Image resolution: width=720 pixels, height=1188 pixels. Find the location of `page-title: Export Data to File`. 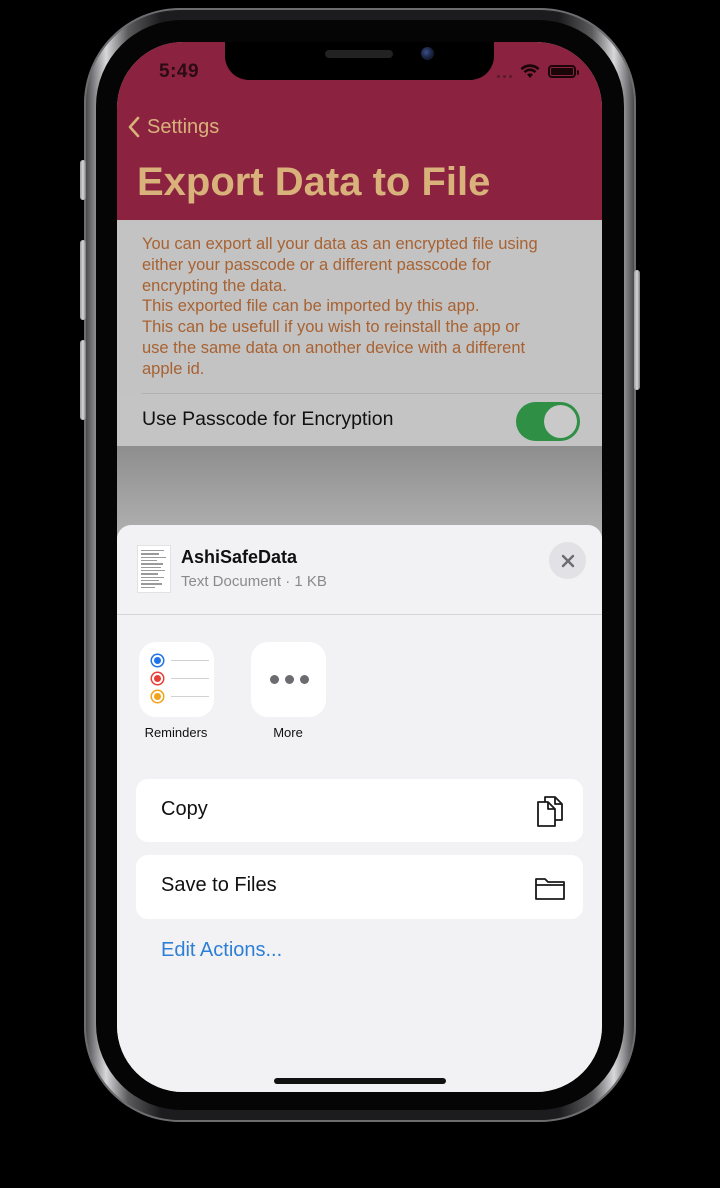

page-title: Export Data to File is located at coordinates (314, 182).